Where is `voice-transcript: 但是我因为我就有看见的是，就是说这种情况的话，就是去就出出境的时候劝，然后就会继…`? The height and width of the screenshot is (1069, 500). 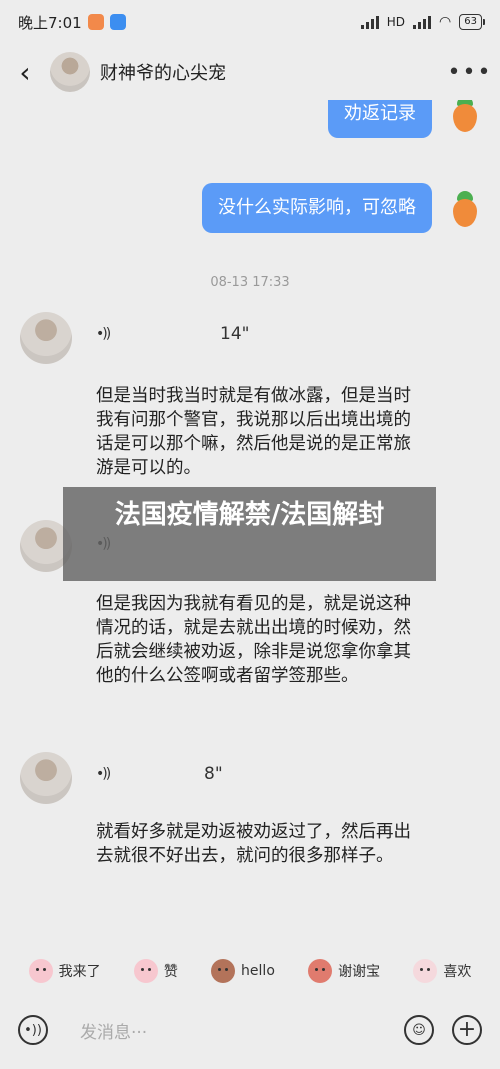
voice-transcript: 但是我因为我就有看见的是，就是说这种情况的话，就是去就出出境的时候劝，然后就会继… is located at coordinates (253, 640).